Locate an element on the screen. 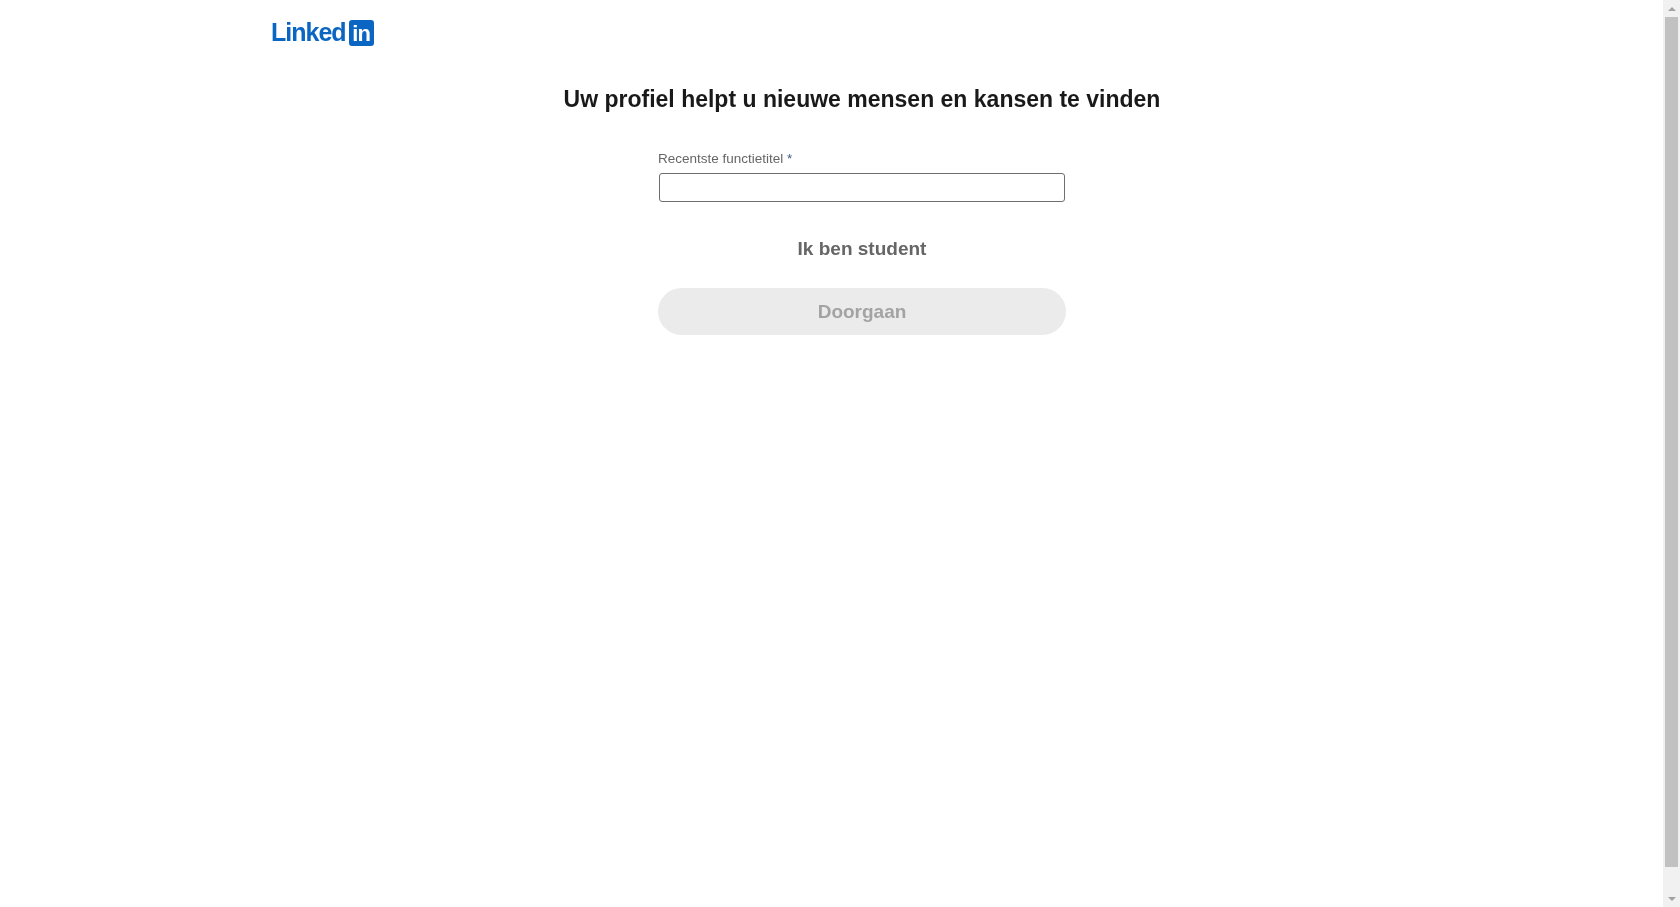 This screenshot has height=907, width=1680. scrollbar is located at coordinates (1671, 453).